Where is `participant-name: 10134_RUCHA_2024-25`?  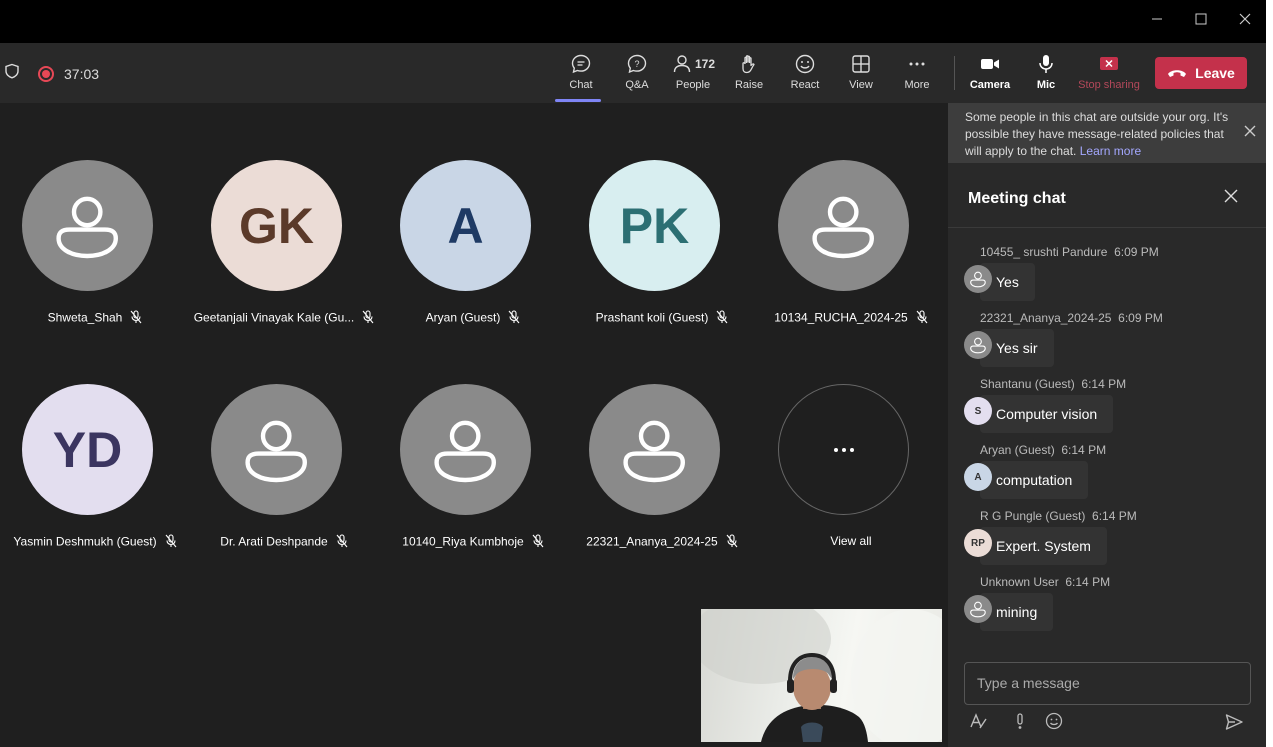 participant-name: 10134_RUCHA_2024-25 is located at coordinates (851, 318).